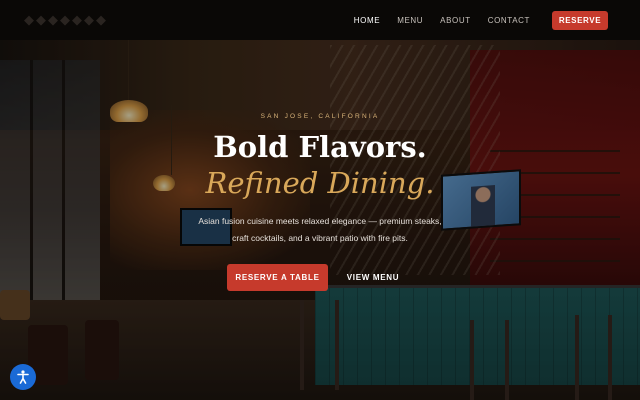 This screenshot has height=400, width=640. Describe the element at coordinates (509, 20) in the screenshot. I see `nav-contact-link: CONTACT` at that location.